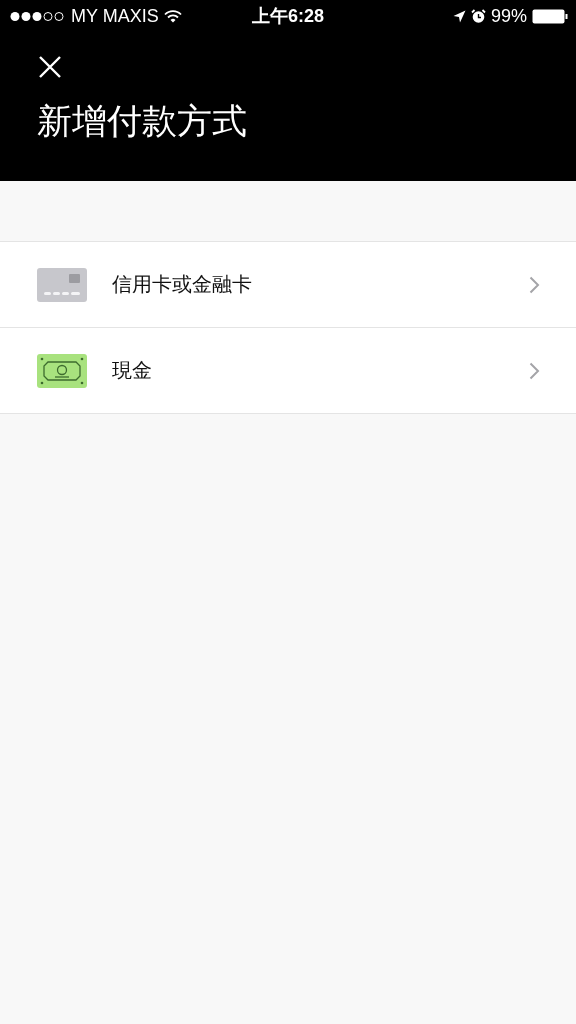 This screenshot has width=576, height=1024. I want to click on payment-method-item: 信用卡或金融卡, so click(288, 285).